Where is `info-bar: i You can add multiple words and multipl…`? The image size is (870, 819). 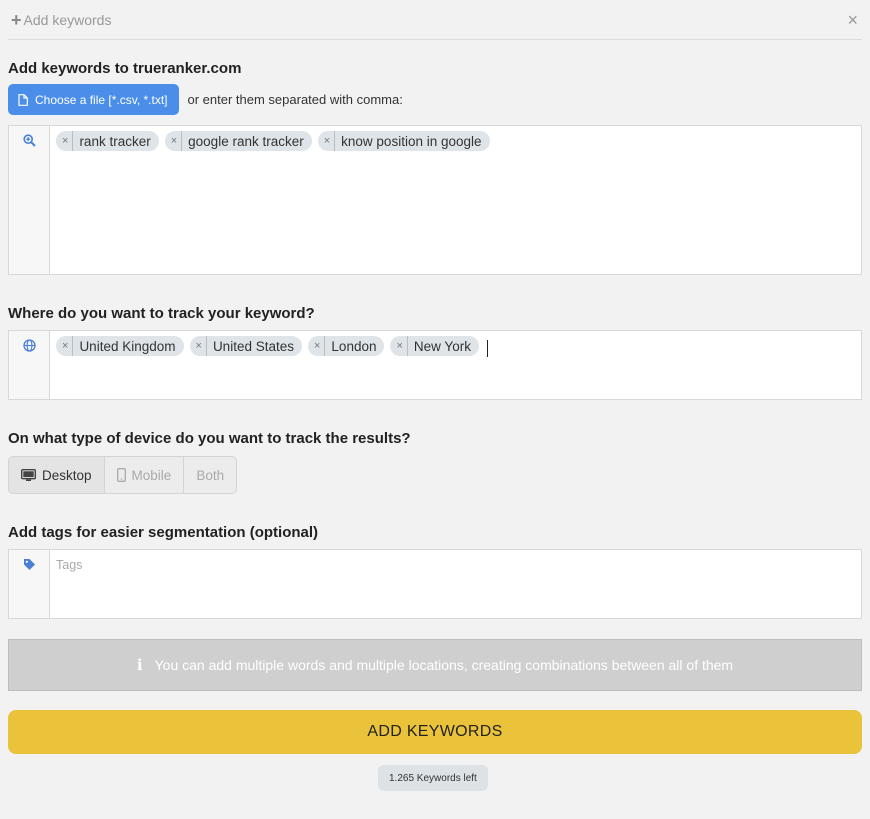
info-bar: i You can add multiple words and multipl… is located at coordinates (435, 665).